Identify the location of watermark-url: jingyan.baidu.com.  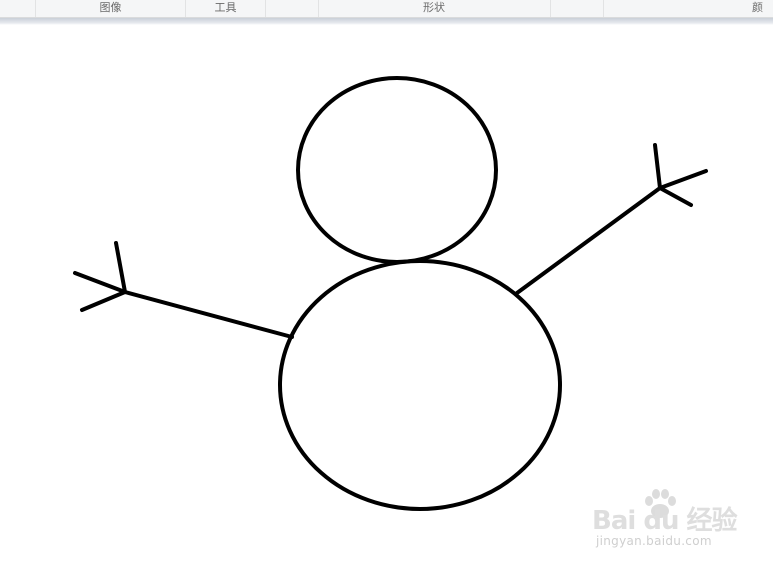
(654, 541).